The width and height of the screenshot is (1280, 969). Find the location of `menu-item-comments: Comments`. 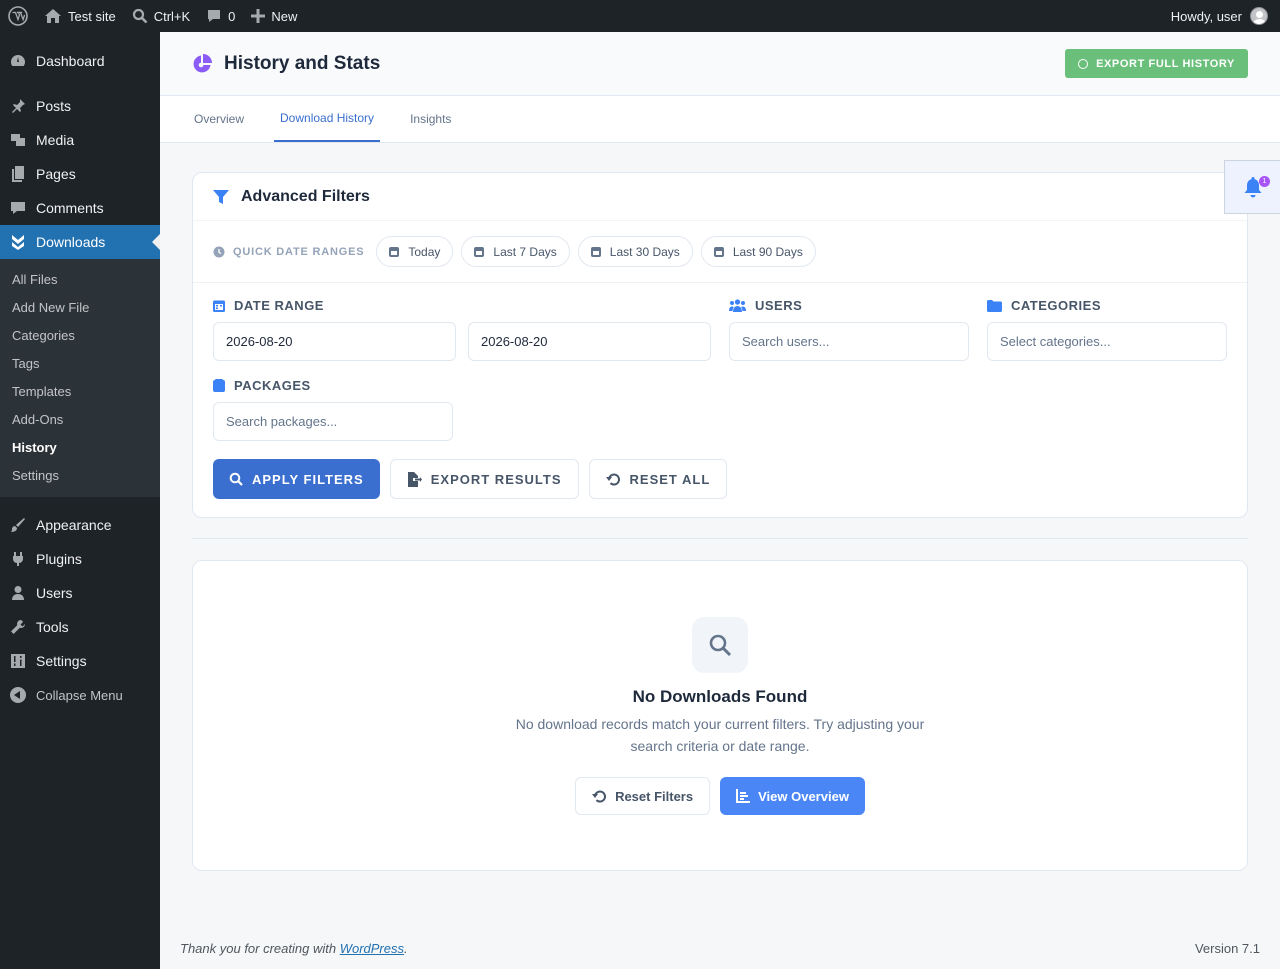

menu-item-comments: Comments is located at coordinates (80, 208).